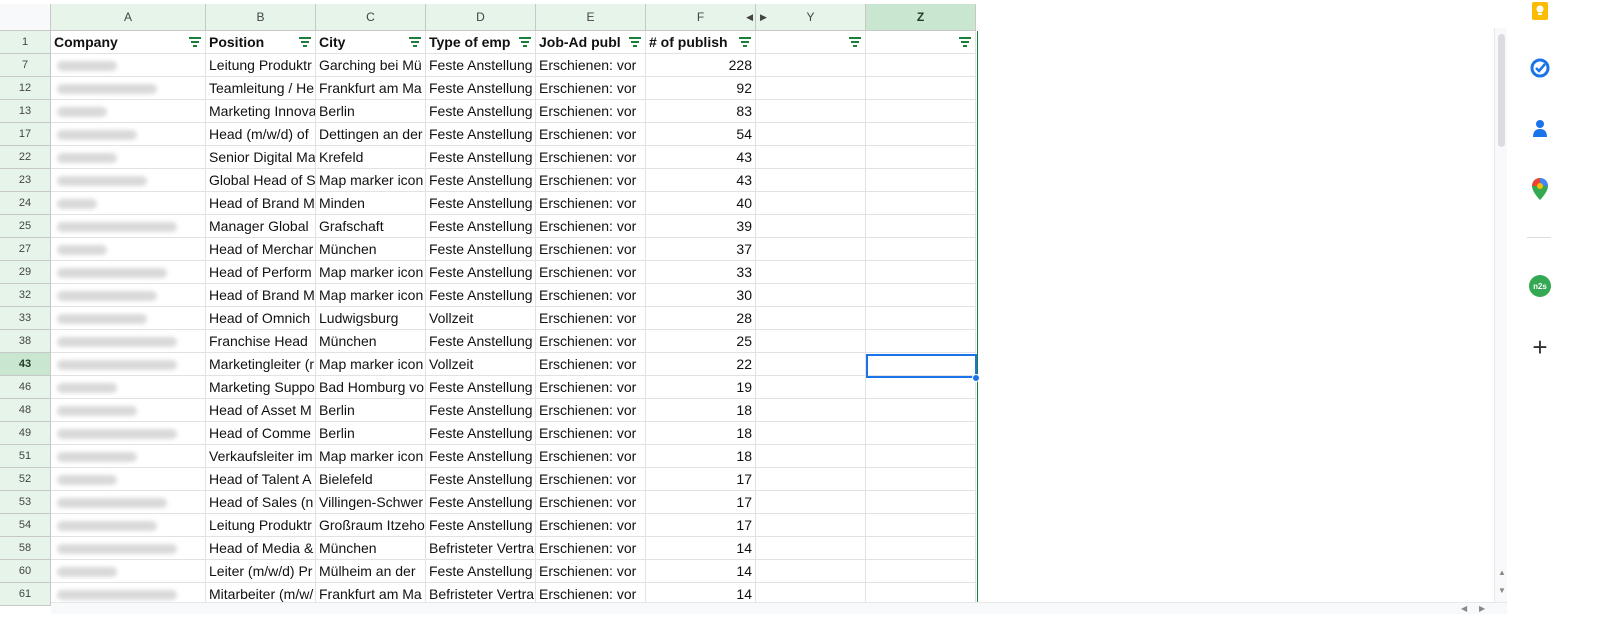  Describe the element at coordinates (25, 111) in the screenshot. I see `row-number: 13` at that location.